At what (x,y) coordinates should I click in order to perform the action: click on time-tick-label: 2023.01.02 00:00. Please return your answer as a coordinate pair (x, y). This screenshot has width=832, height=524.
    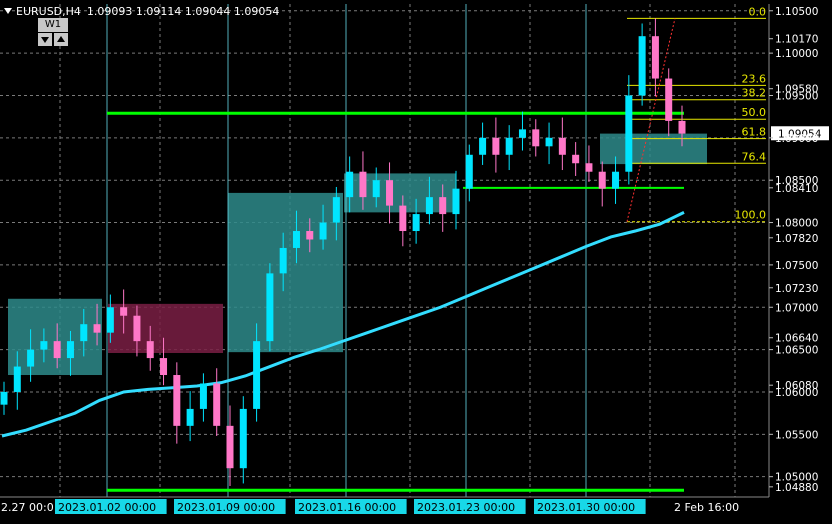
    Looking at the image, I should click on (107, 507).